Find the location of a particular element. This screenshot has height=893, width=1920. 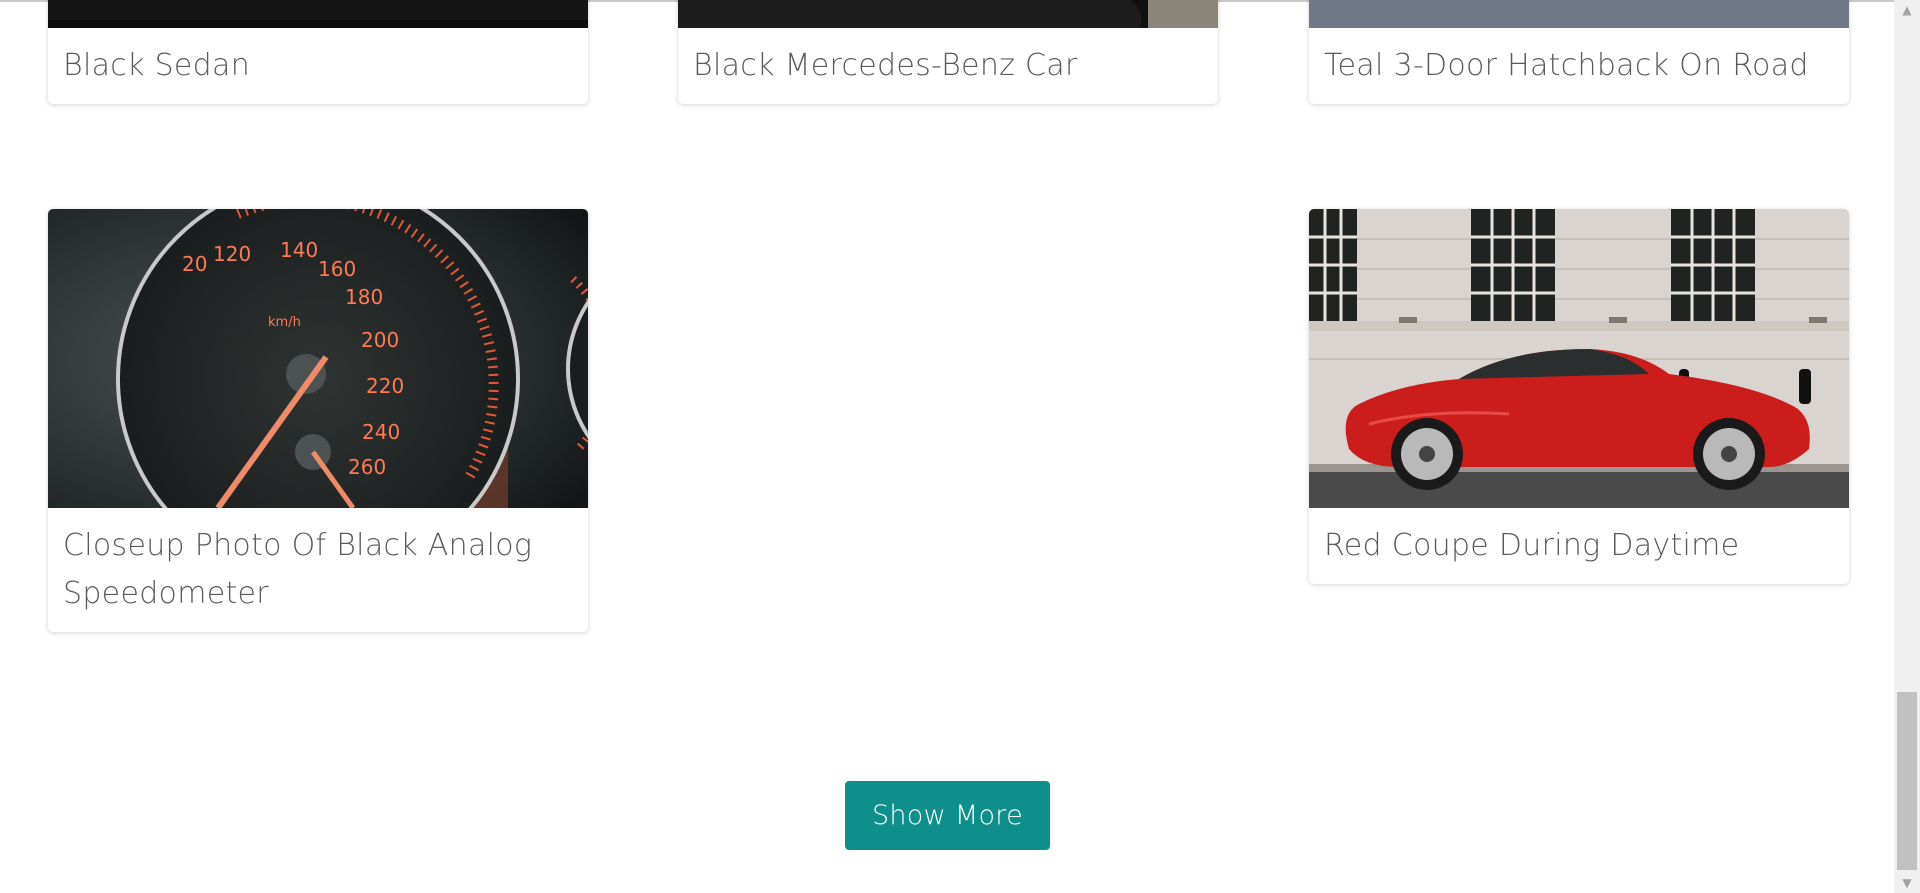

show-more-button: Show More is located at coordinates (947, 815).